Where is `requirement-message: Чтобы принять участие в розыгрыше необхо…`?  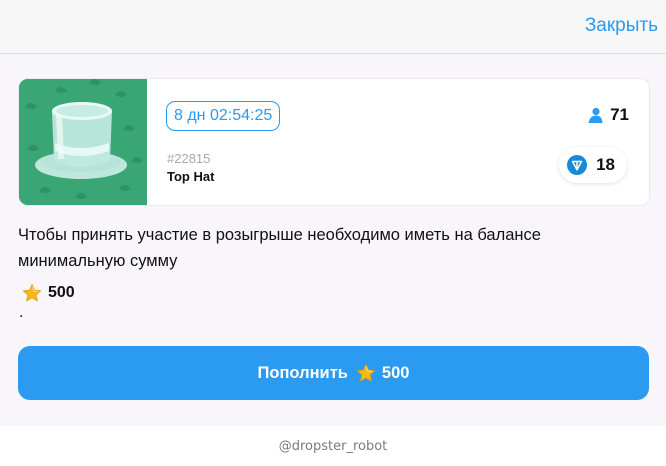 requirement-message: Чтобы принять участие в розыгрыше необхо… is located at coordinates (279, 248).